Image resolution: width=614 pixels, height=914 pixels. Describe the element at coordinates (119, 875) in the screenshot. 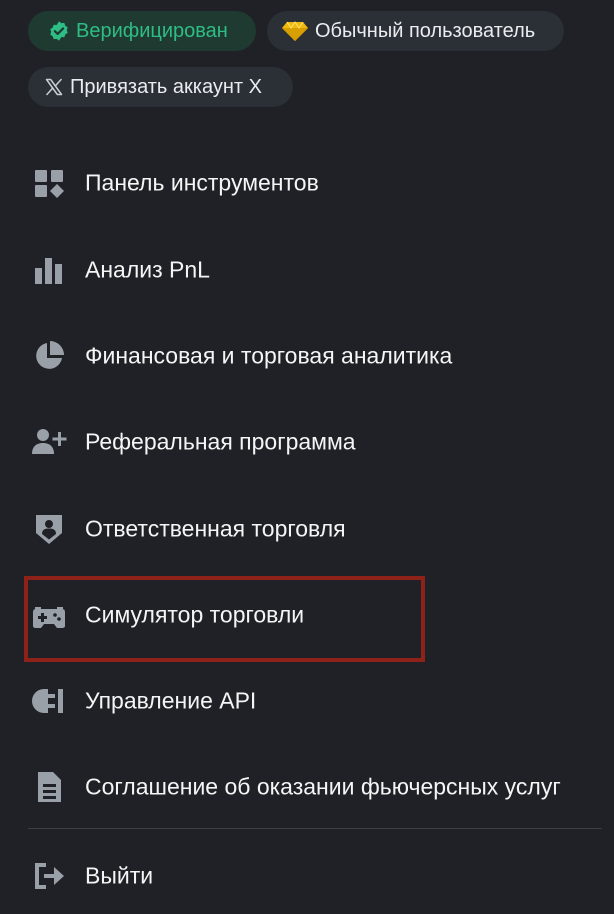

I see `menu-item-label: Выйти` at that location.